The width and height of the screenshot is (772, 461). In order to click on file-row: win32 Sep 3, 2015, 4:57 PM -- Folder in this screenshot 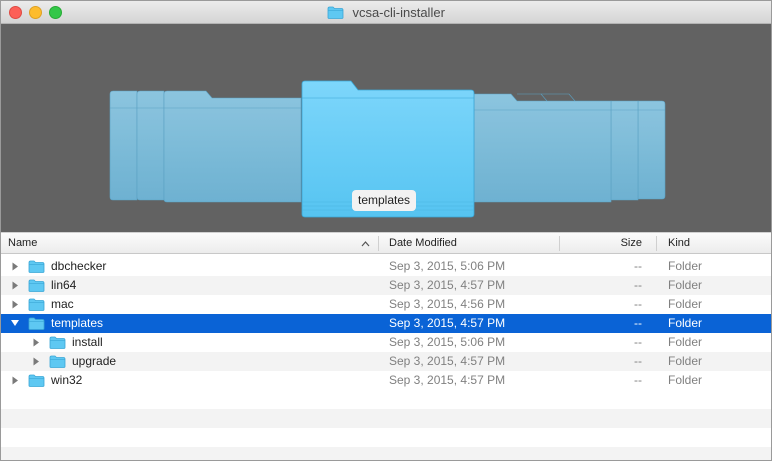, I will do `click(386, 380)`.